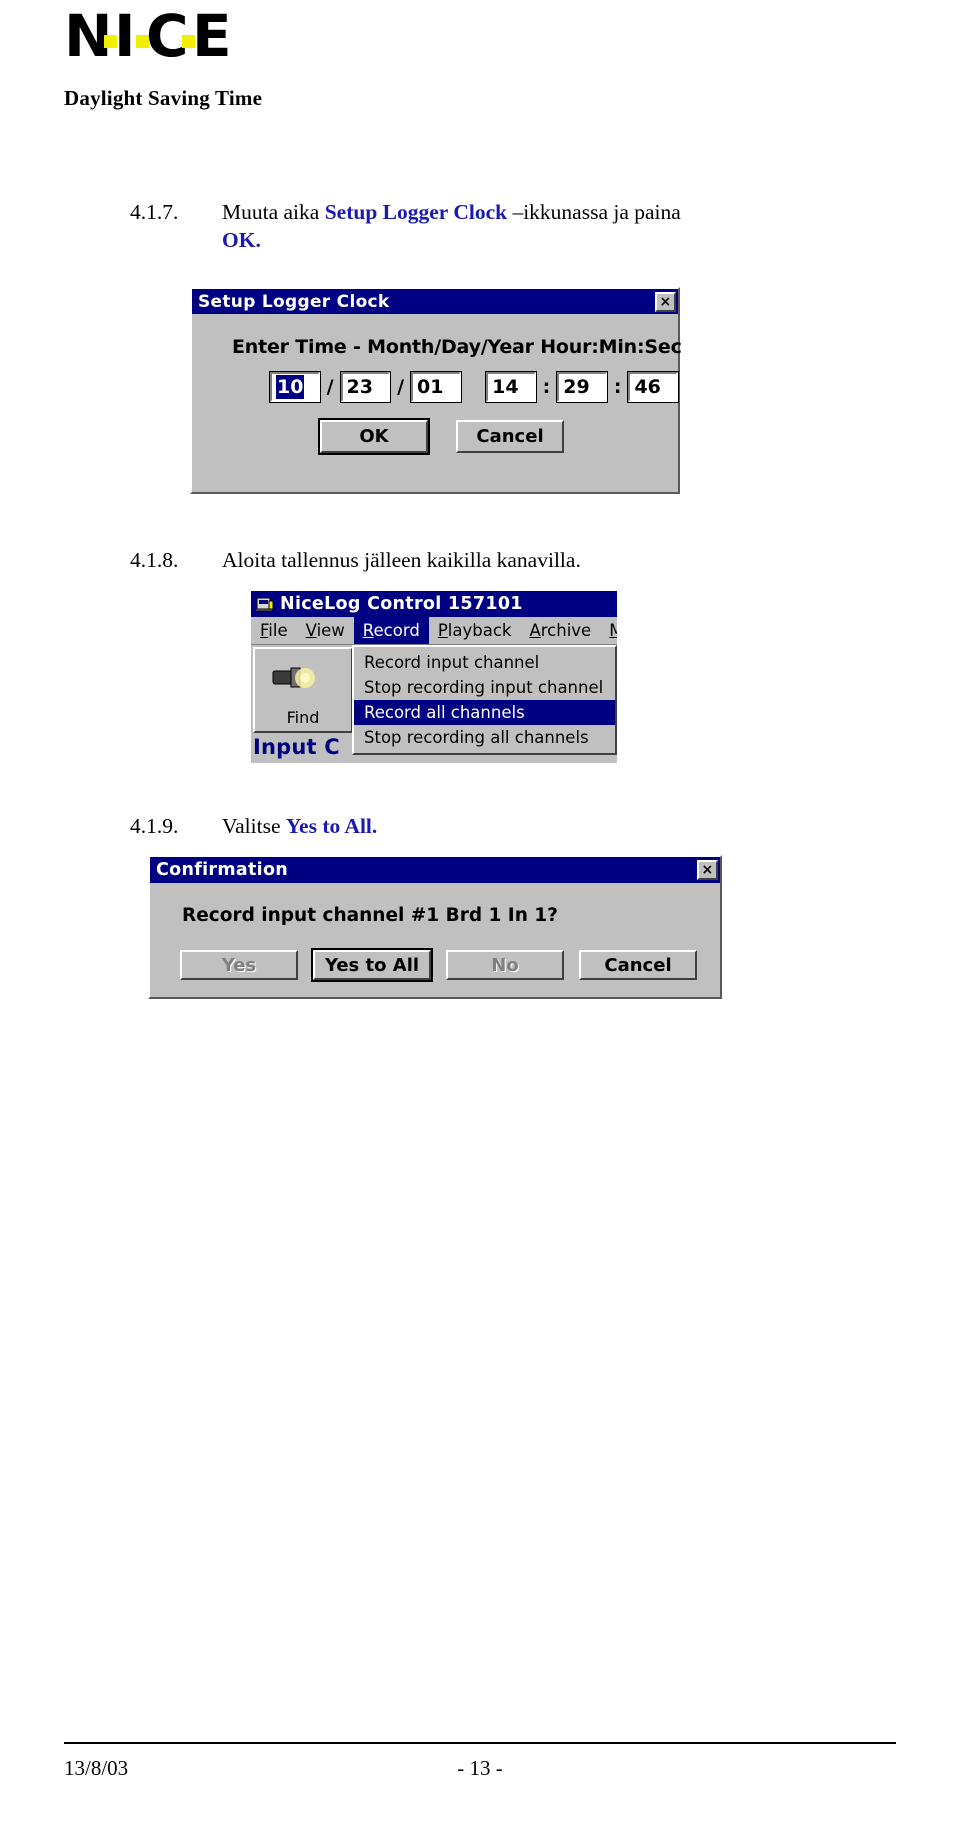  Describe the element at coordinates (374, 436) in the screenshot. I see `ok-button: OK` at that location.